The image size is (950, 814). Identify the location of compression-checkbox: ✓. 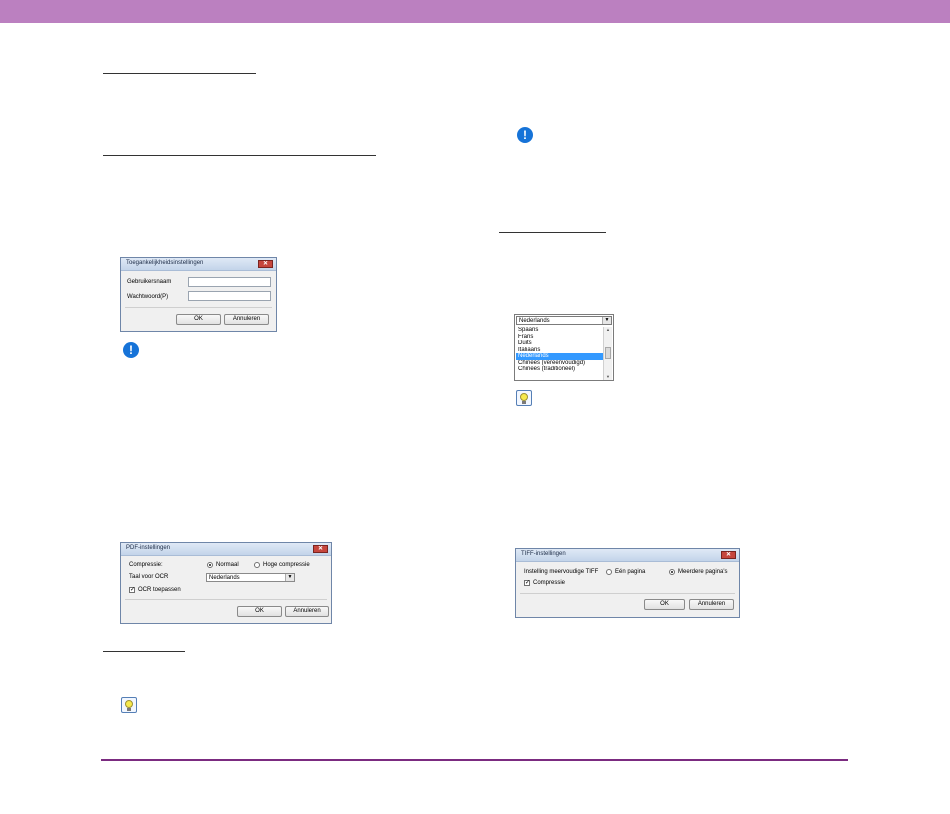
(527, 583).